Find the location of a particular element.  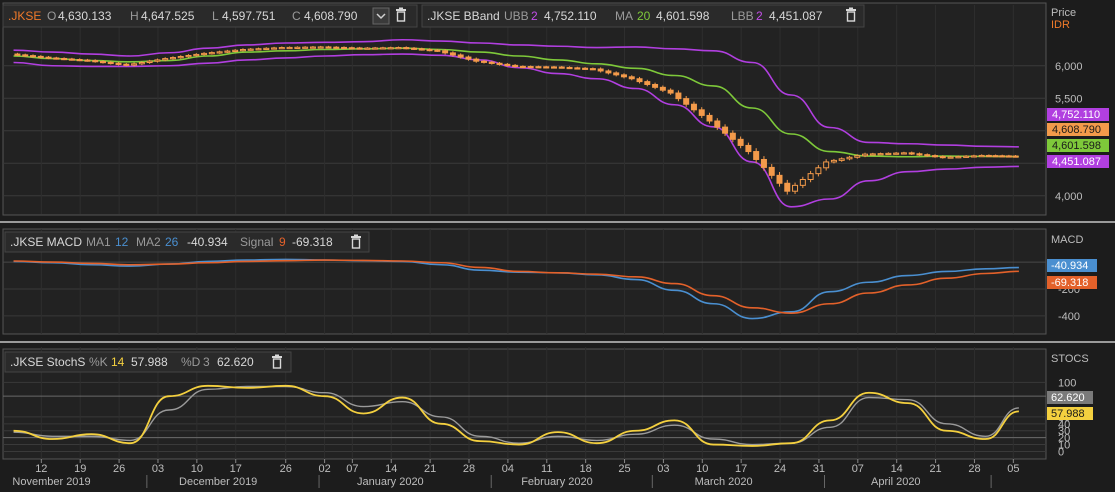

macd-tag-text: -40.934 is located at coordinates (1069, 266).